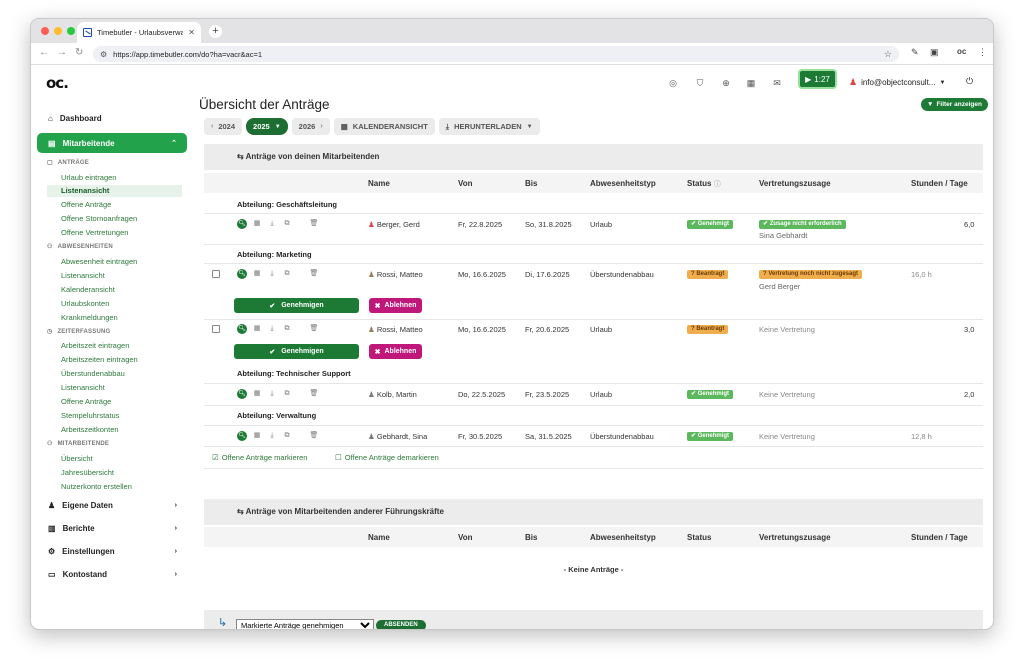 Image resolution: width=1024 pixels, height=669 pixels. I want to click on prev-year-button: ‹ 2024, so click(223, 126).